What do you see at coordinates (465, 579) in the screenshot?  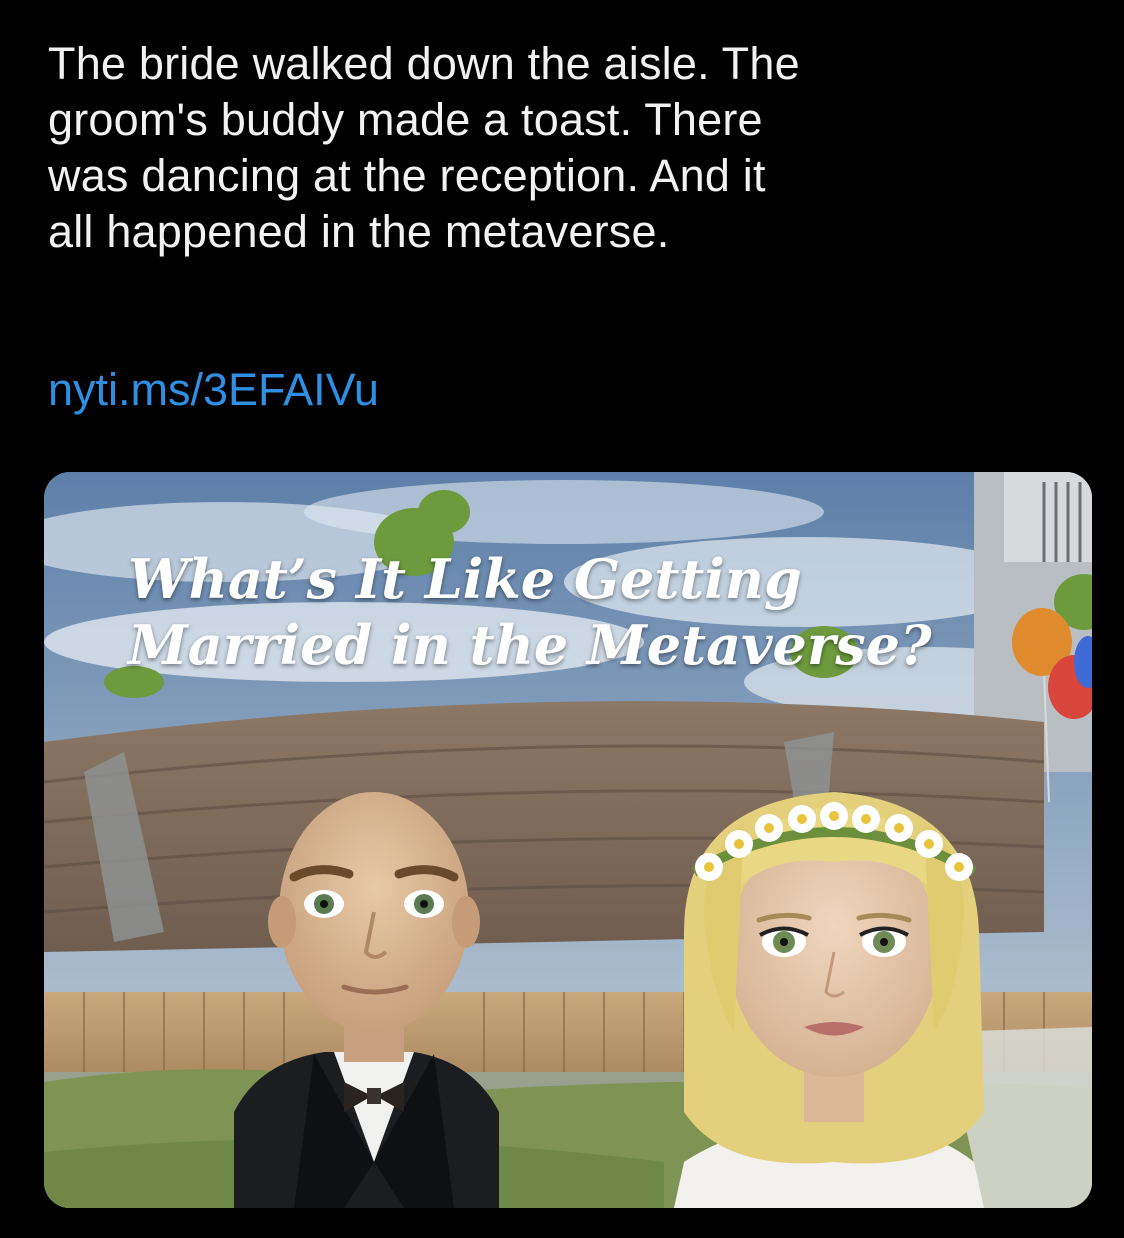 I see `card-headline-line: What’s It Like Getting` at bounding box center [465, 579].